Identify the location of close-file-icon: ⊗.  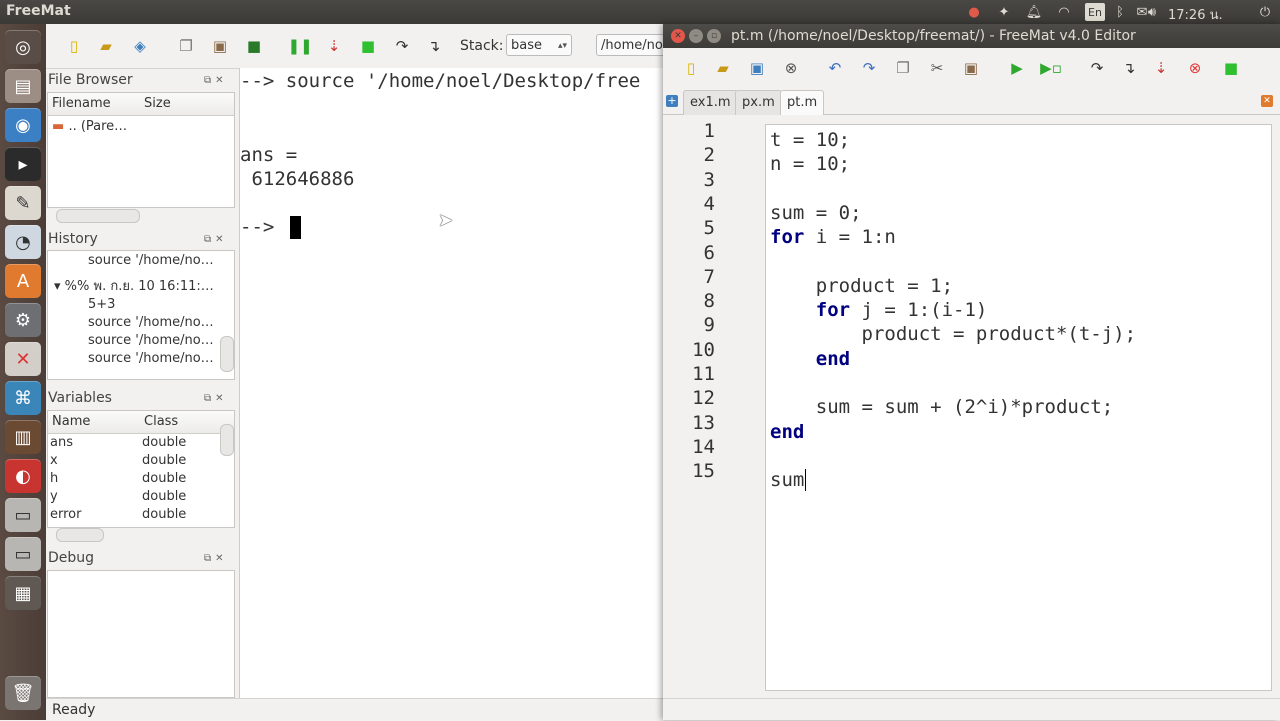
(791, 68).